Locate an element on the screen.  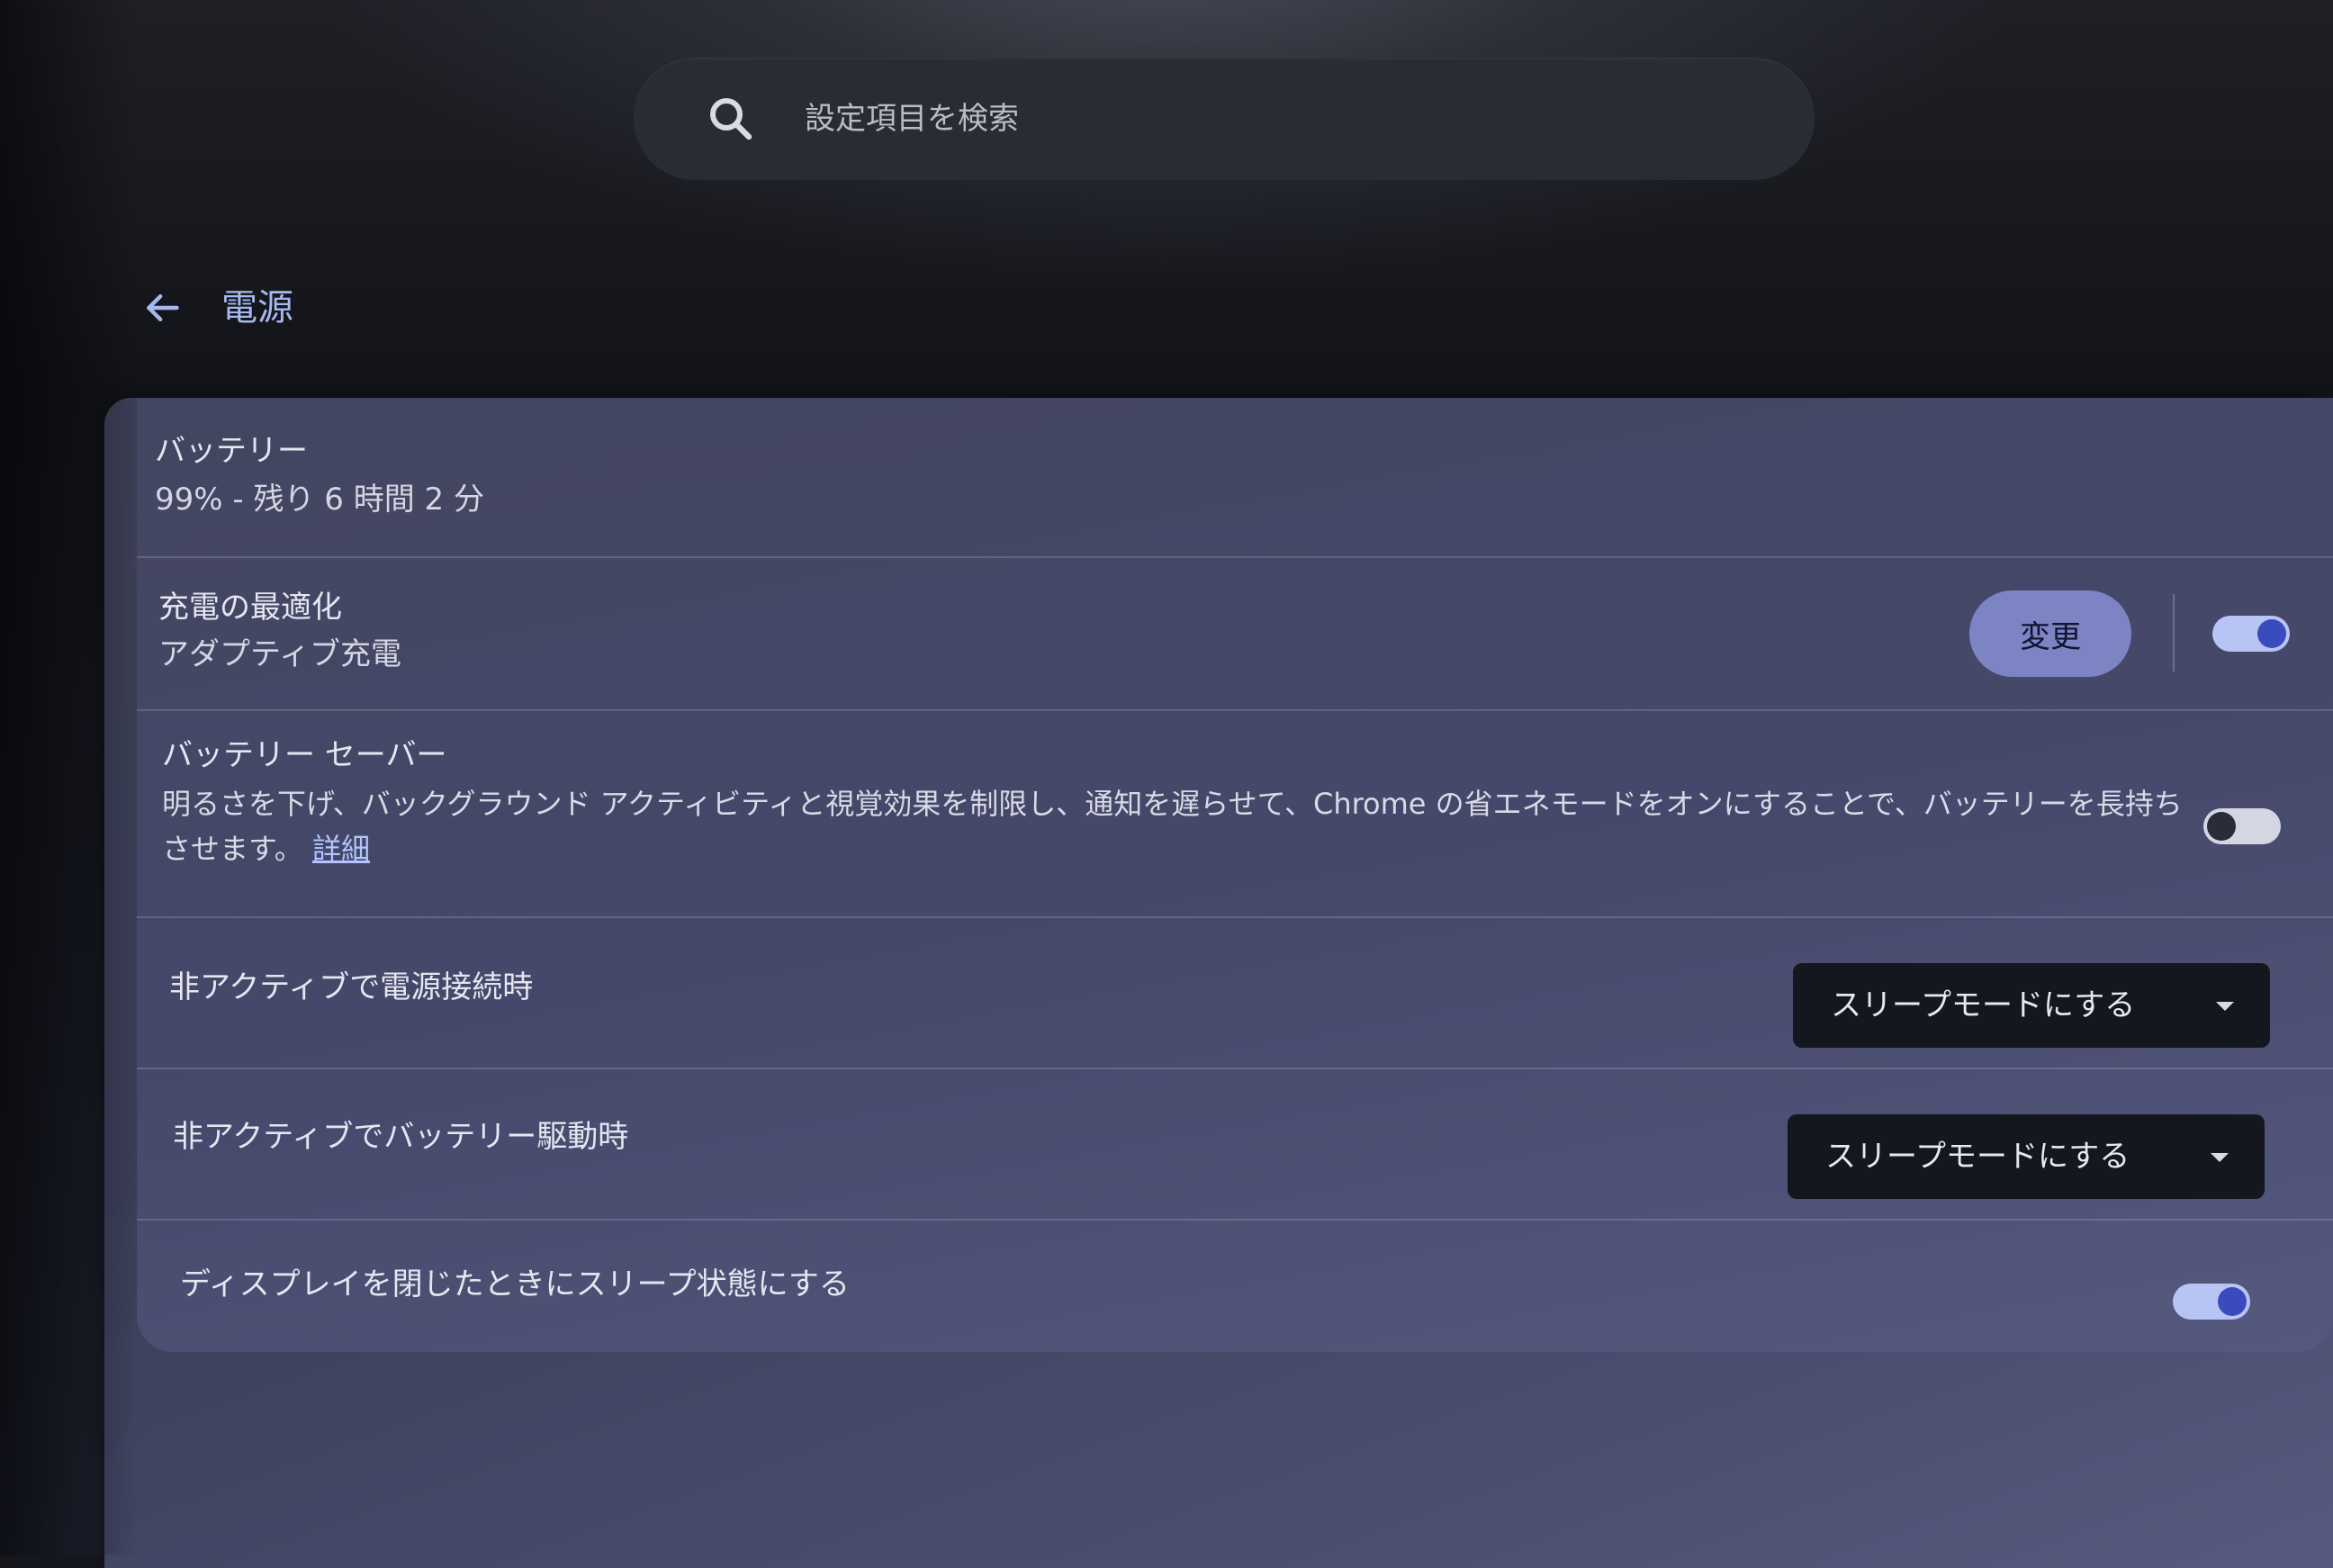
lid-sleep-toggle is located at coordinates (2211, 1302).